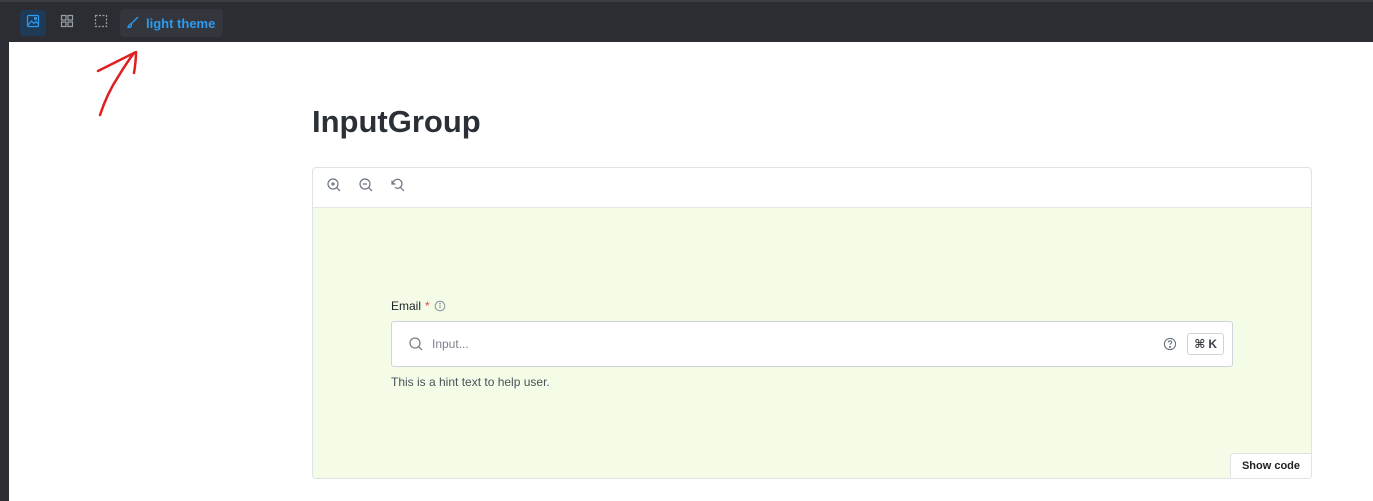 This screenshot has height=501, width=1373. What do you see at coordinates (133, 23) in the screenshot?
I see `brush-icon` at bounding box center [133, 23].